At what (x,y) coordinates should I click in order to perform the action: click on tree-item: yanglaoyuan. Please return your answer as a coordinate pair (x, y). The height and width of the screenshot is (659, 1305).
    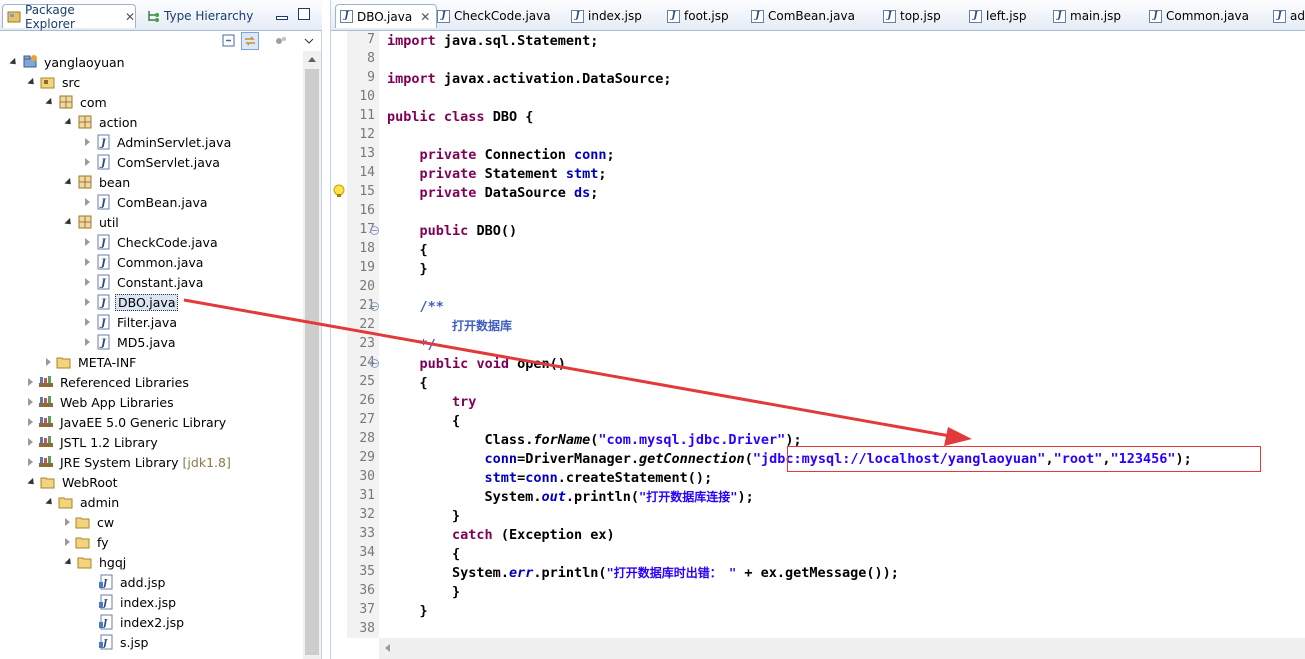
    Looking at the image, I should click on (68, 62).